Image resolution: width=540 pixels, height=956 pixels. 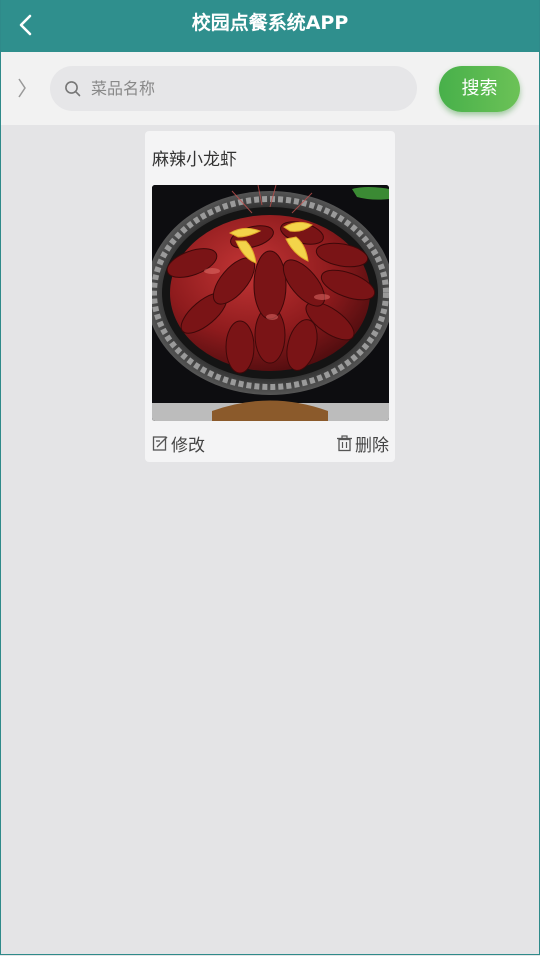 What do you see at coordinates (194, 160) in the screenshot?
I see `dish-name: 麻辣小龙虾` at bounding box center [194, 160].